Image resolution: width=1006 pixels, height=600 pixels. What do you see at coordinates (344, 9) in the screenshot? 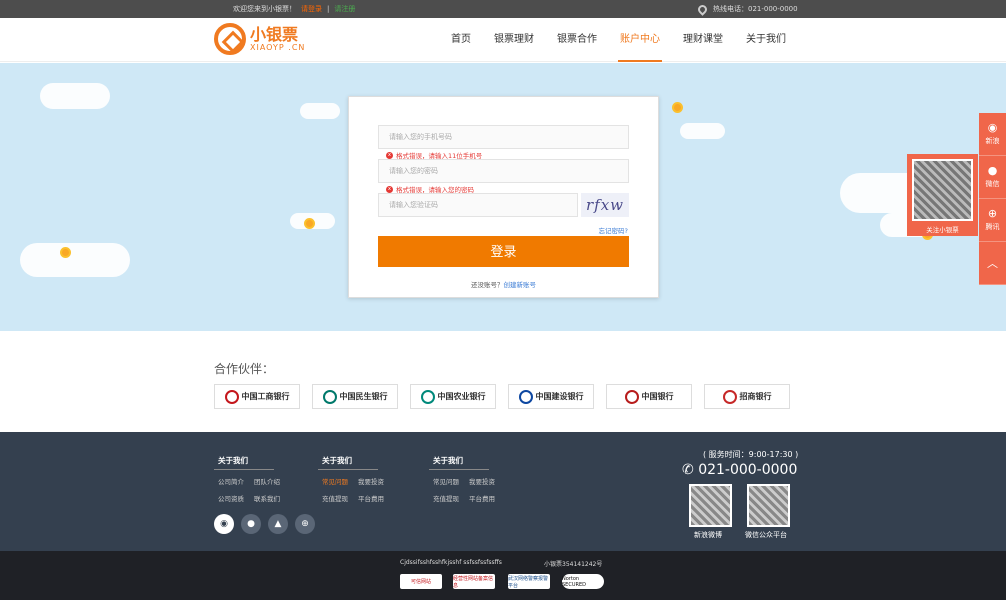
I see `register-link: 请注册` at bounding box center [344, 9].